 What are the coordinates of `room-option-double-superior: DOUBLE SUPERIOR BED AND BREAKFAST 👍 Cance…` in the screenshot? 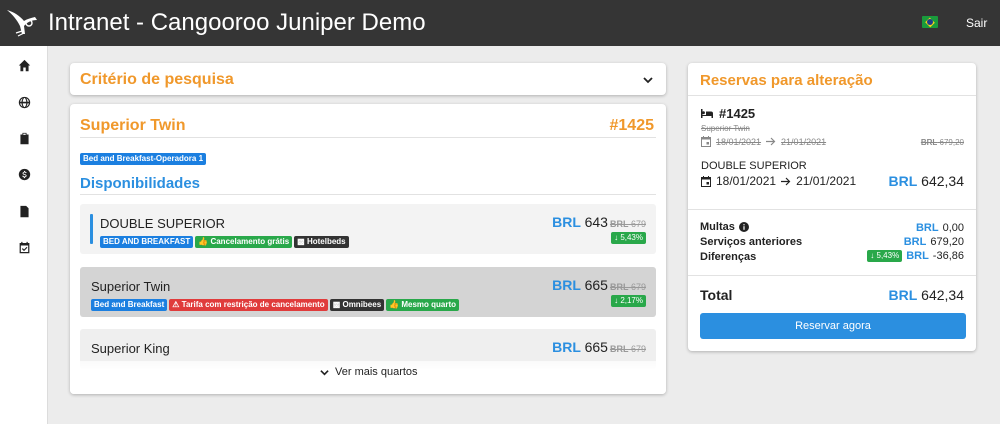 It's located at (368, 229).